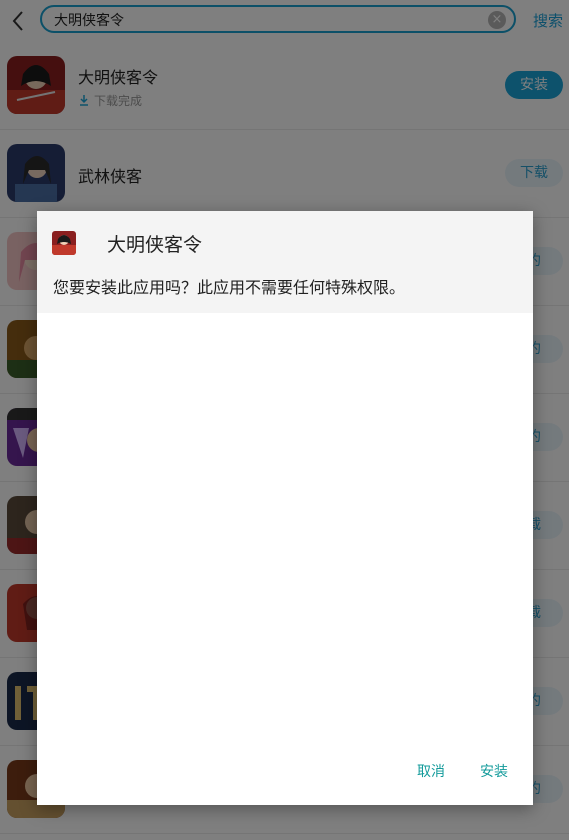  What do you see at coordinates (431, 771) in the screenshot?
I see `cancel-button: 取消` at bounding box center [431, 771].